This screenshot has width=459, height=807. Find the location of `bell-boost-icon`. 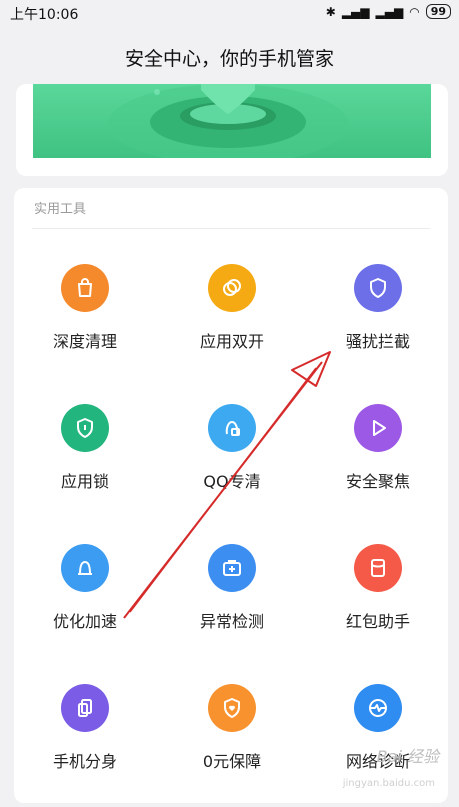

bell-boost-icon is located at coordinates (85, 568).